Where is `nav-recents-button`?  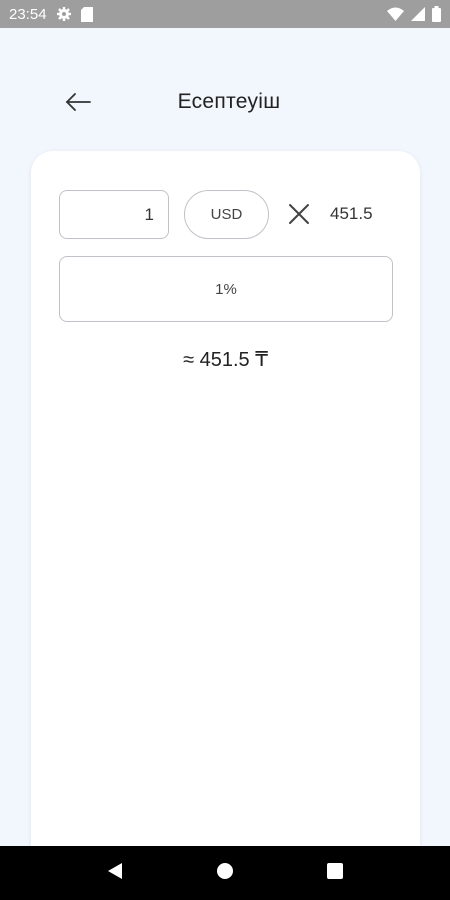 nav-recents-button is located at coordinates (335, 873).